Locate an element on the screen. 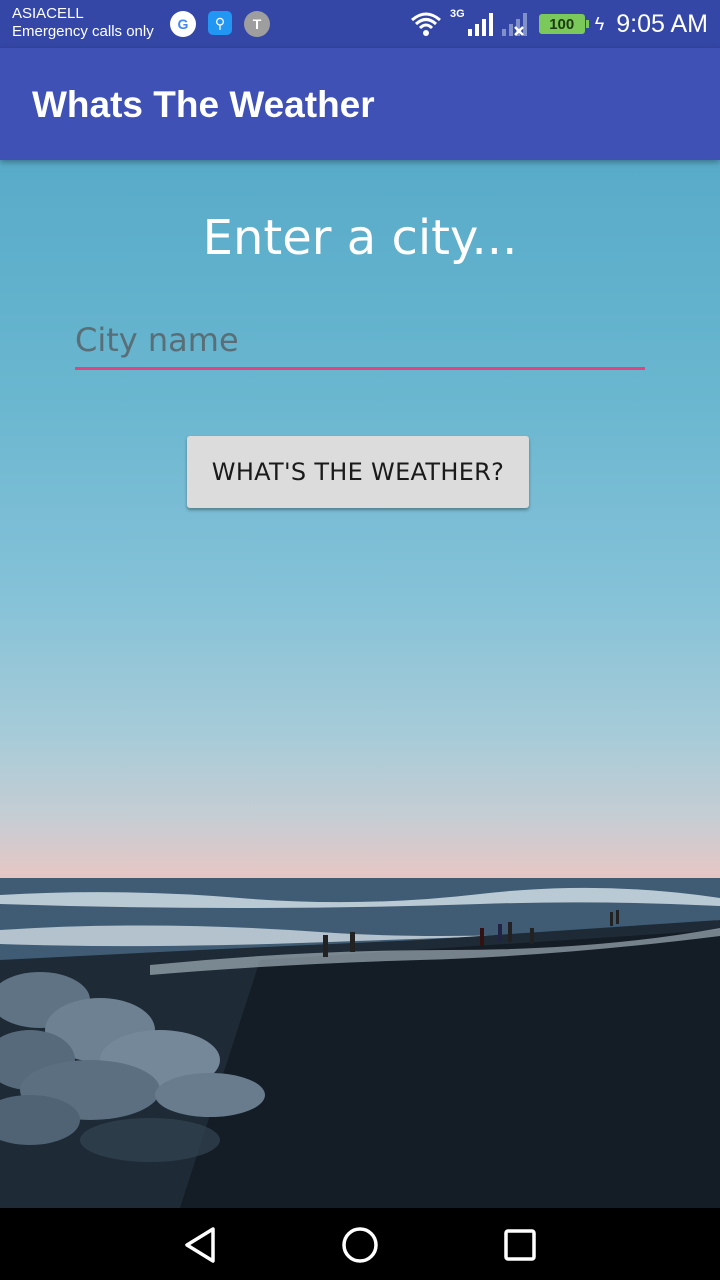 This screenshot has width=720, height=1280. city-name-input is located at coordinates (360, 341).